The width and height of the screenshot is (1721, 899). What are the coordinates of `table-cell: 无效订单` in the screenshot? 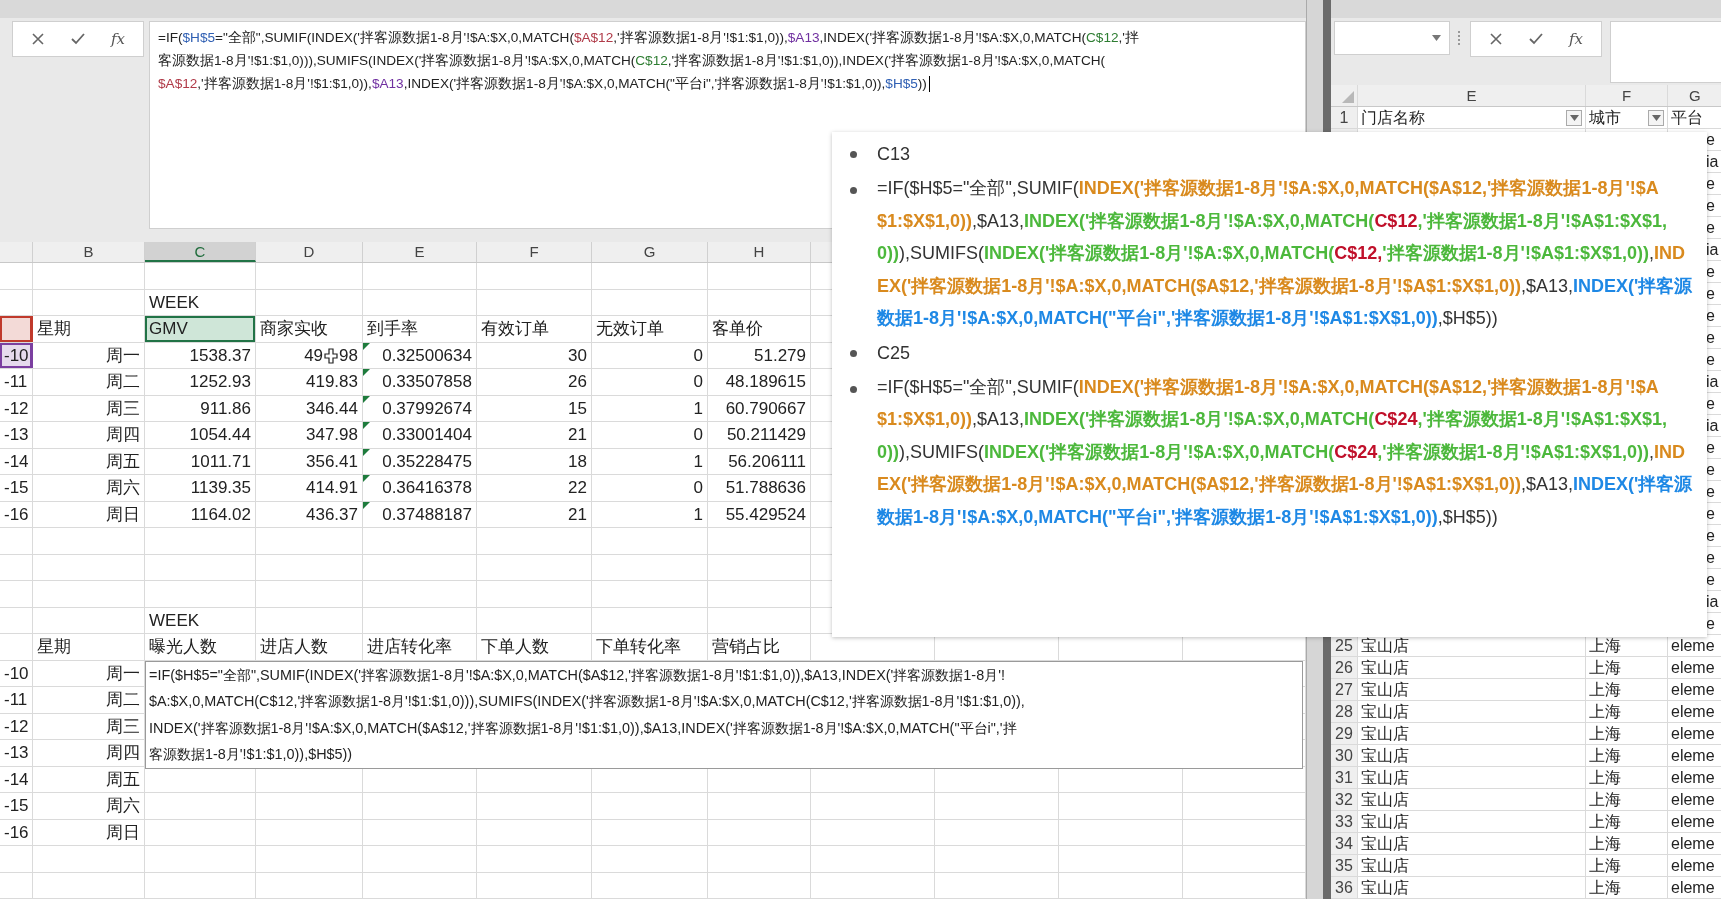 It's located at (650, 329).